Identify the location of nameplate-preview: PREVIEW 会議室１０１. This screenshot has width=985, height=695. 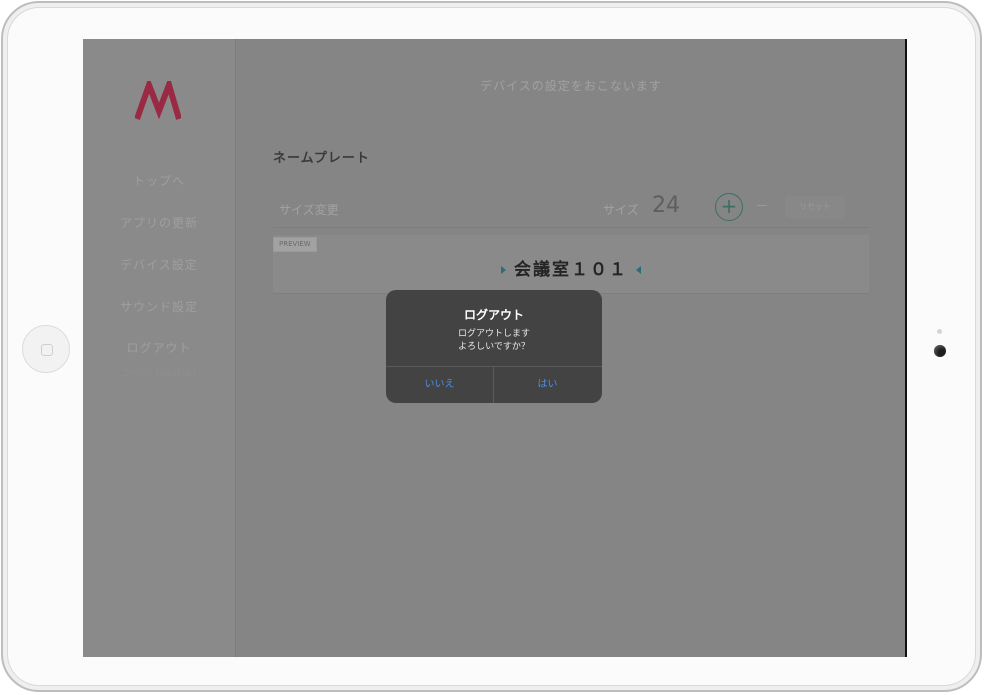
(571, 264).